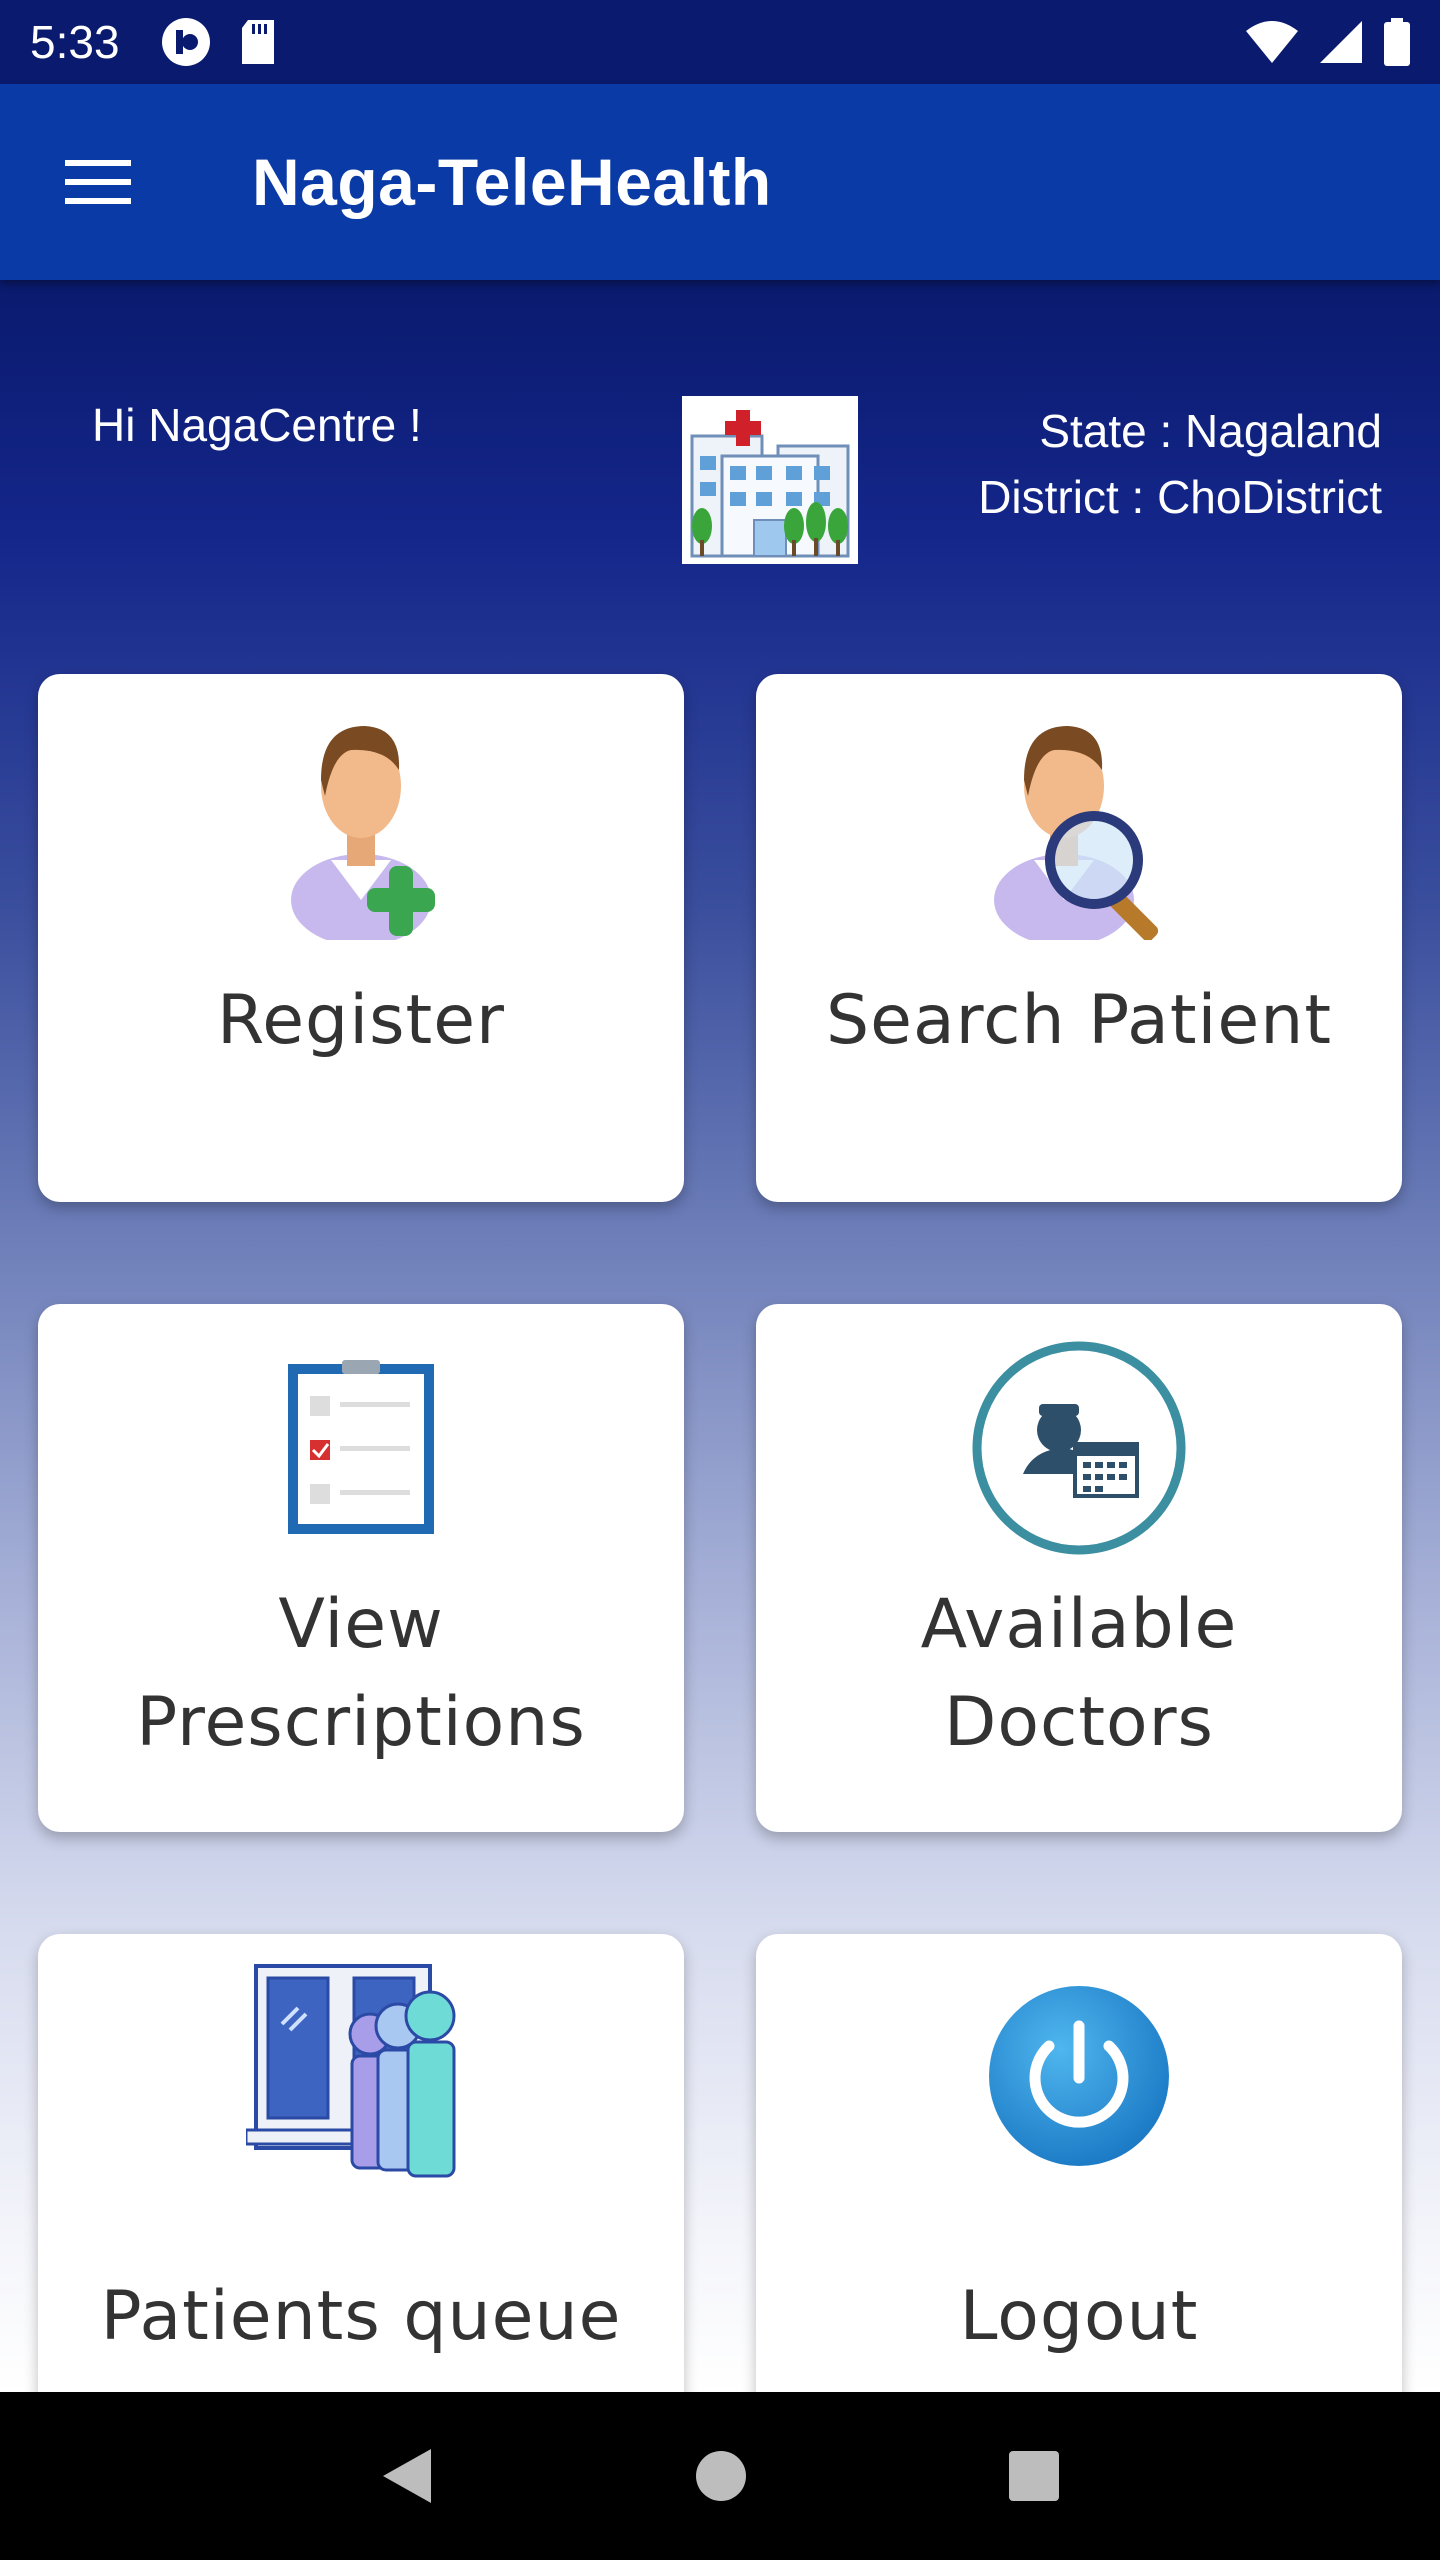  What do you see at coordinates (363, 833) in the screenshot?
I see `register-patient-icon` at bounding box center [363, 833].